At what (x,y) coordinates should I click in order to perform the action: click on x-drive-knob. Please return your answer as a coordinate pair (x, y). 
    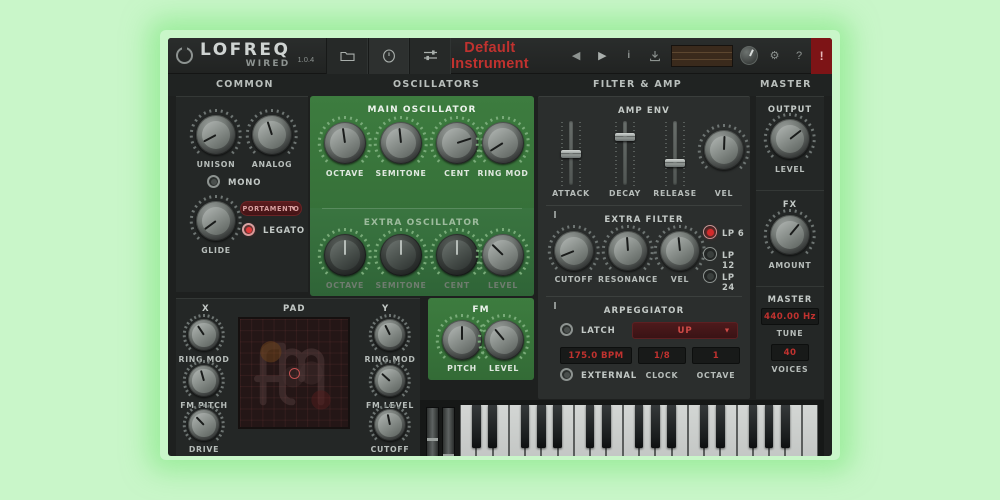
    Looking at the image, I should click on (204, 422).